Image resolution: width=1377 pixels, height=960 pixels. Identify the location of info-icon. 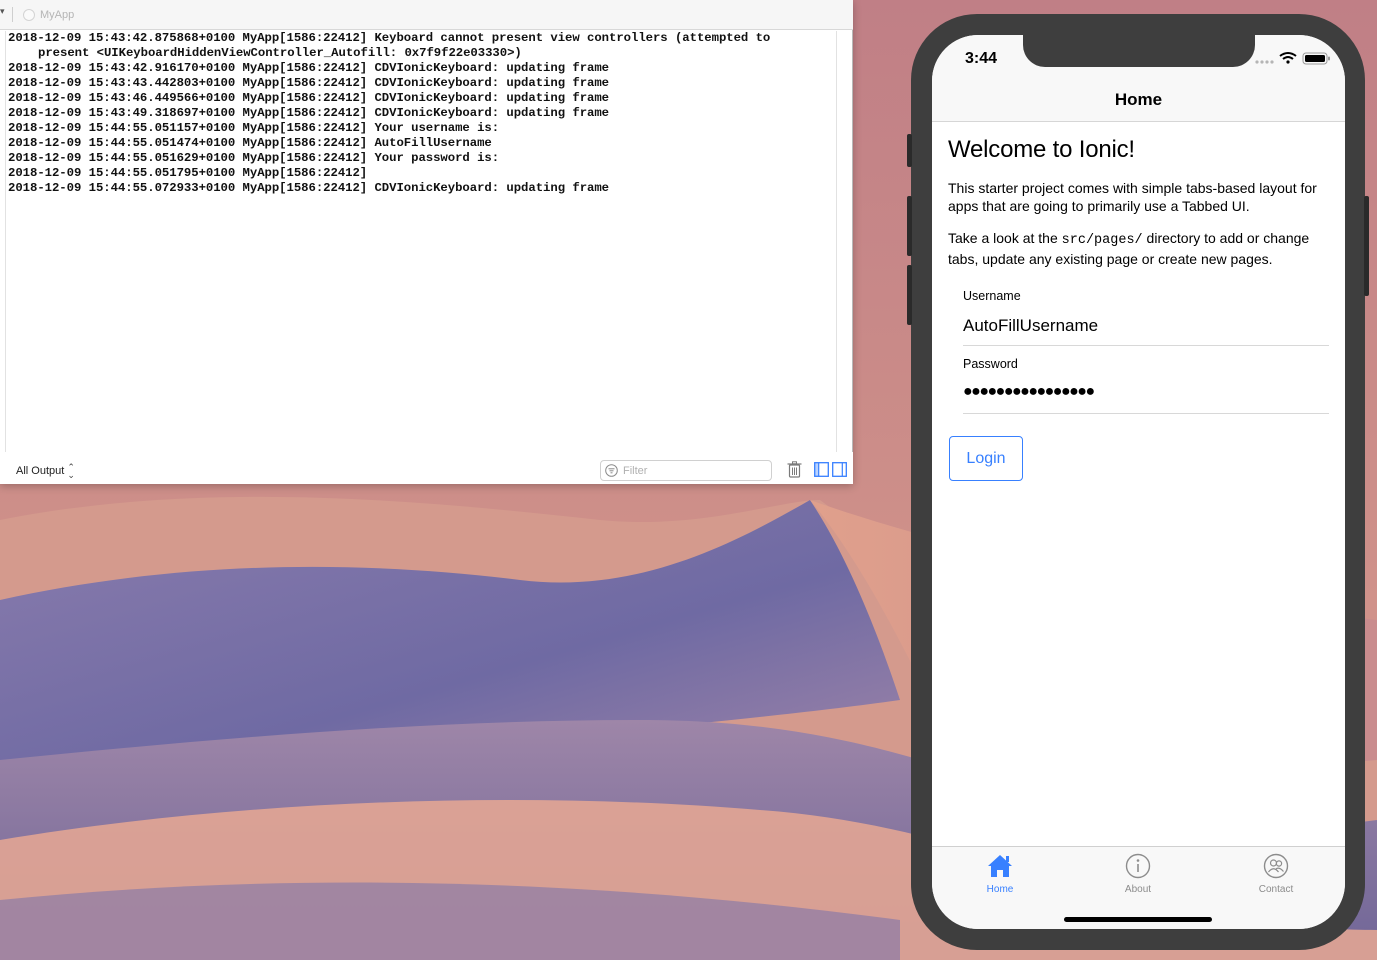
(1138, 866).